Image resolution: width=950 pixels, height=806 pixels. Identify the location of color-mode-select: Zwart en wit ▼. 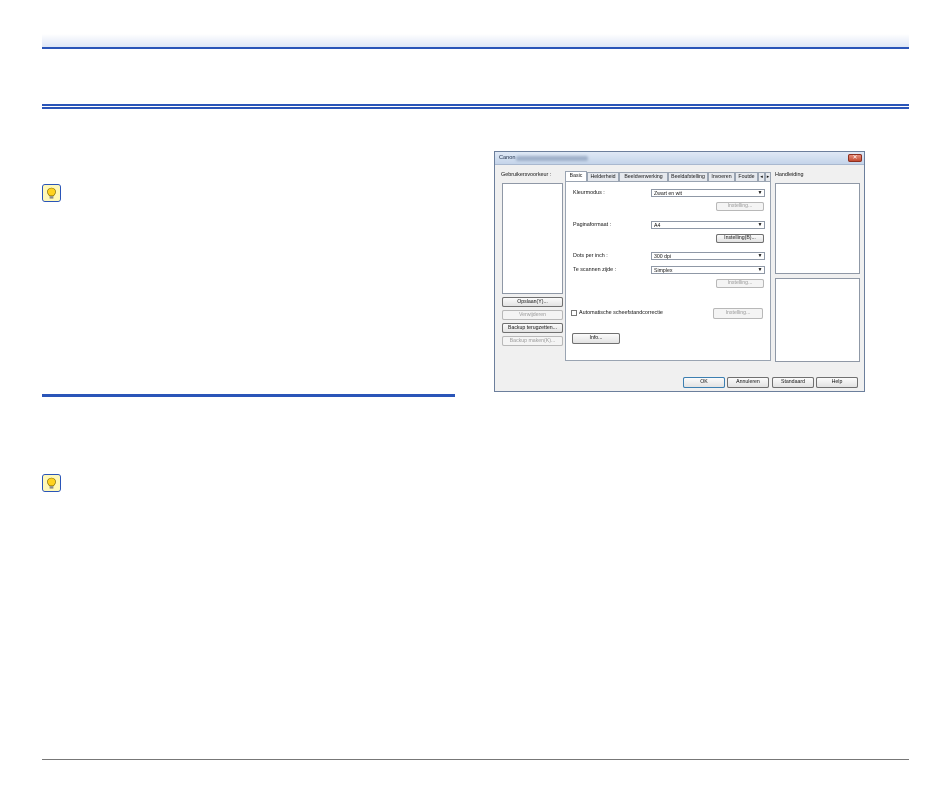
(708, 193).